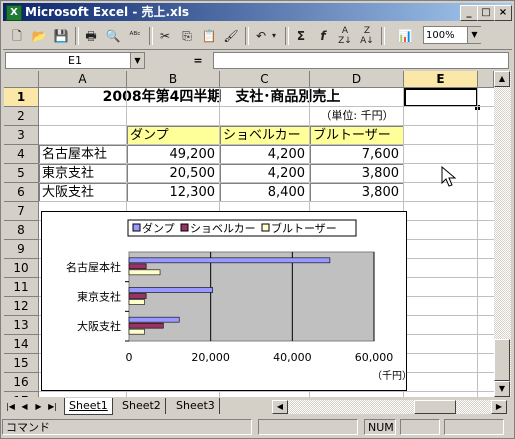  I want to click on legend-label-1: ダンプ, so click(158, 228).